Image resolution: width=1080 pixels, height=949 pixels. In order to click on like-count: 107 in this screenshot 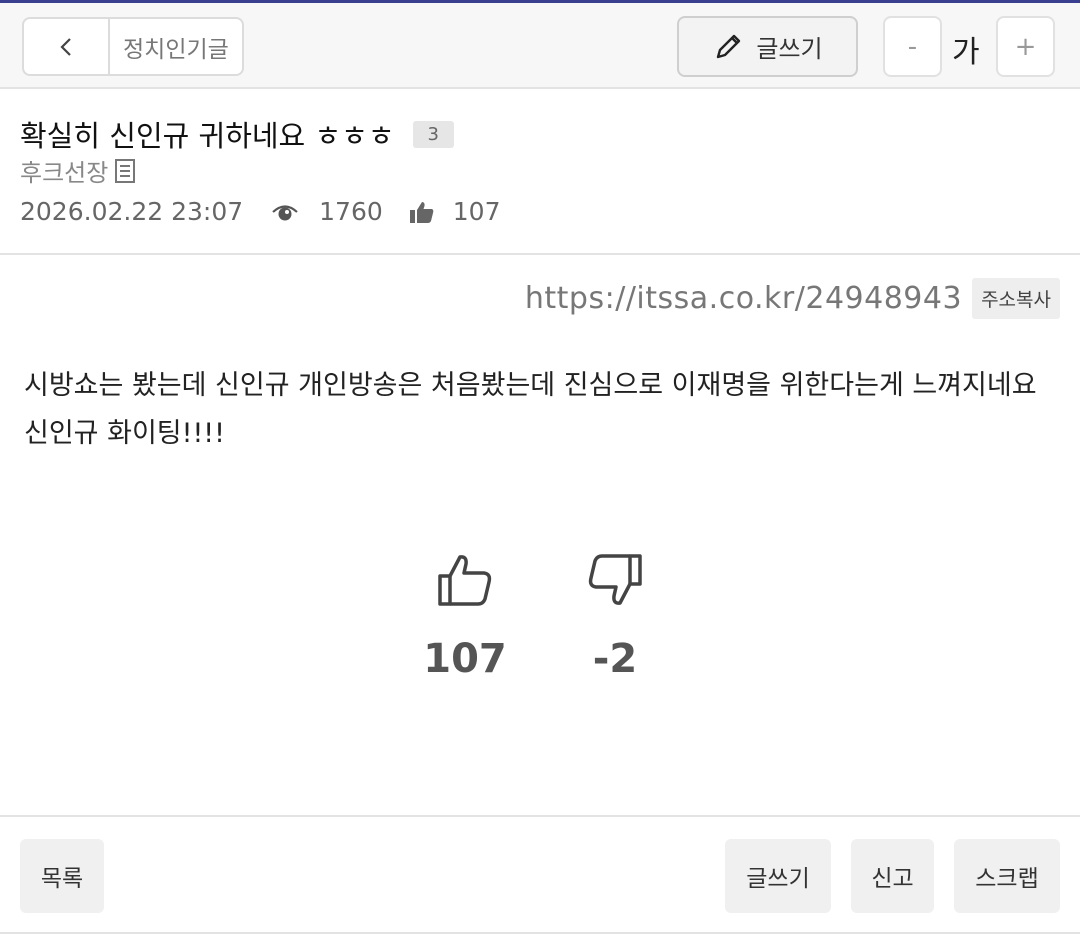, I will do `click(476, 211)`.